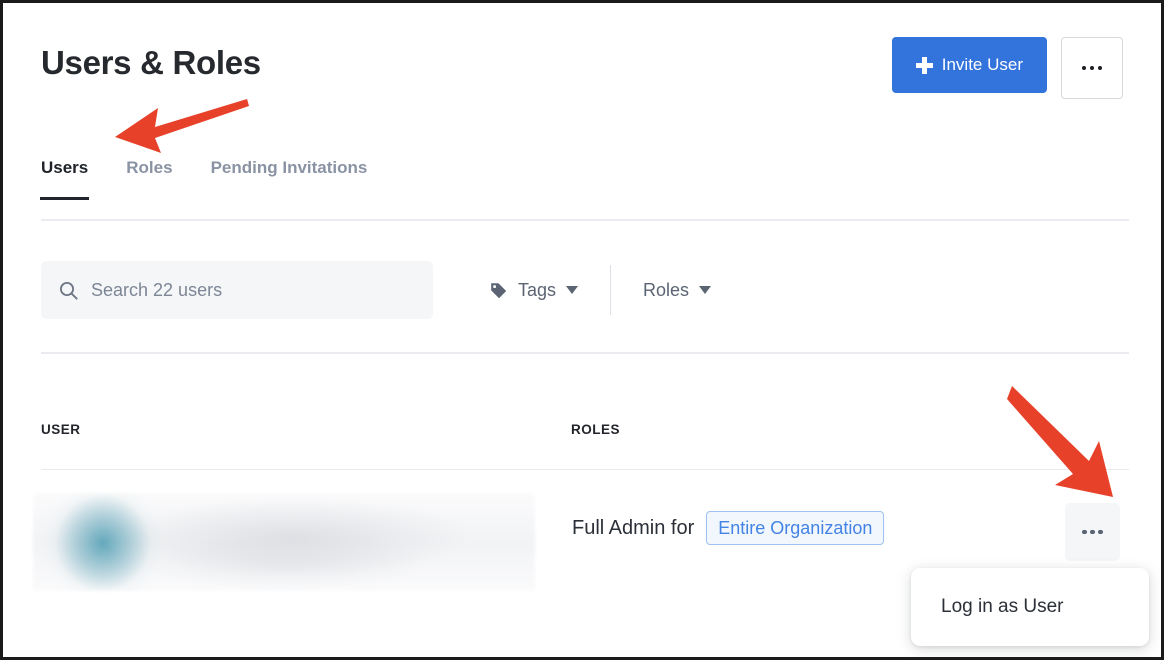 The image size is (1164, 660). Describe the element at coordinates (982, 64) in the screenshot. I see `invite-user-label: Invite User` at that location.